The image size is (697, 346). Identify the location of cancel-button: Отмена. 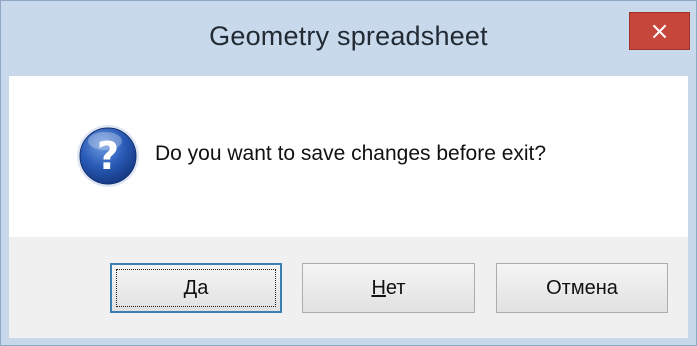
(582, 288).